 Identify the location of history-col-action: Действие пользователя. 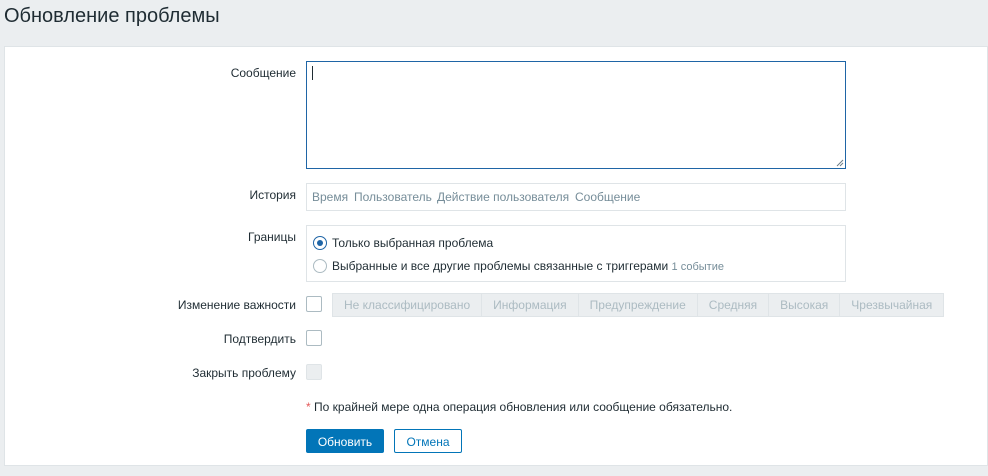
(503, 197).